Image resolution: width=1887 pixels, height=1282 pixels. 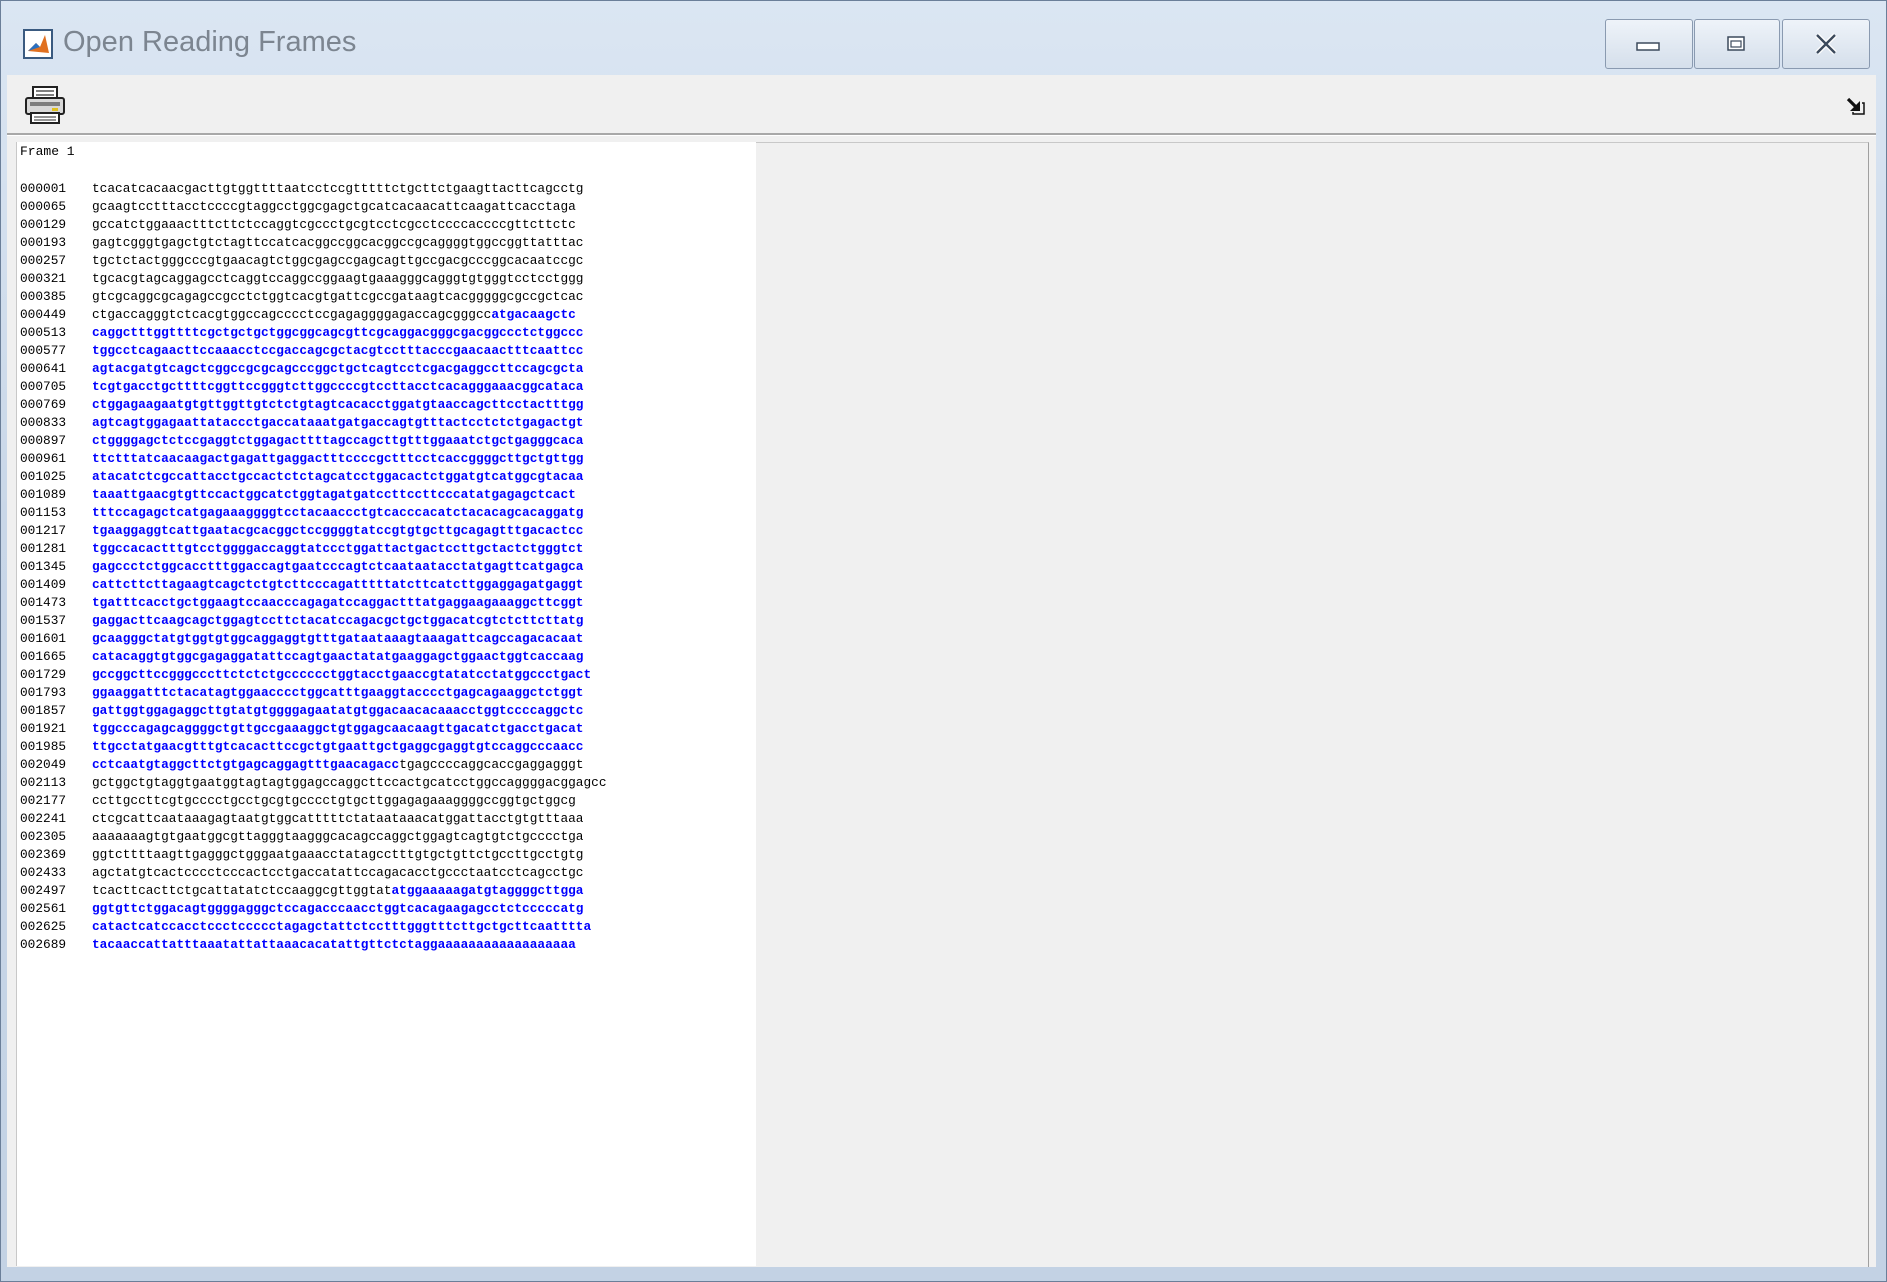 What do you see at coordinates (533, 314) in the screenshot?
I see `orf-highlight: atgacaagctc` at bounding box center [533, 314].